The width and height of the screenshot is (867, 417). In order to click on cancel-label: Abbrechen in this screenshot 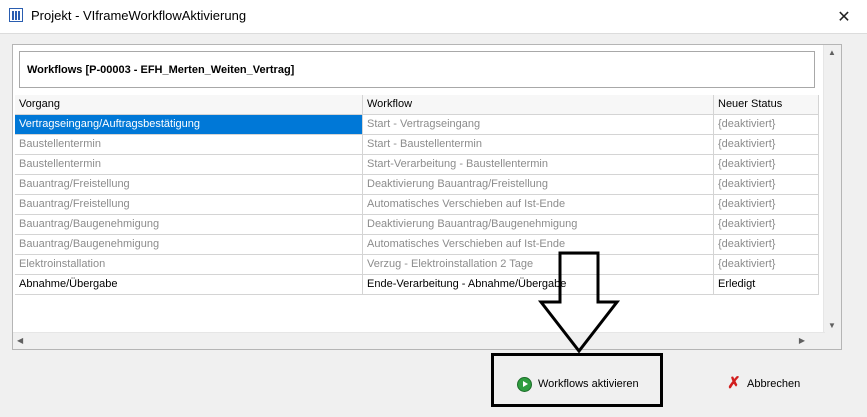, I will do `click(774, 384)`.